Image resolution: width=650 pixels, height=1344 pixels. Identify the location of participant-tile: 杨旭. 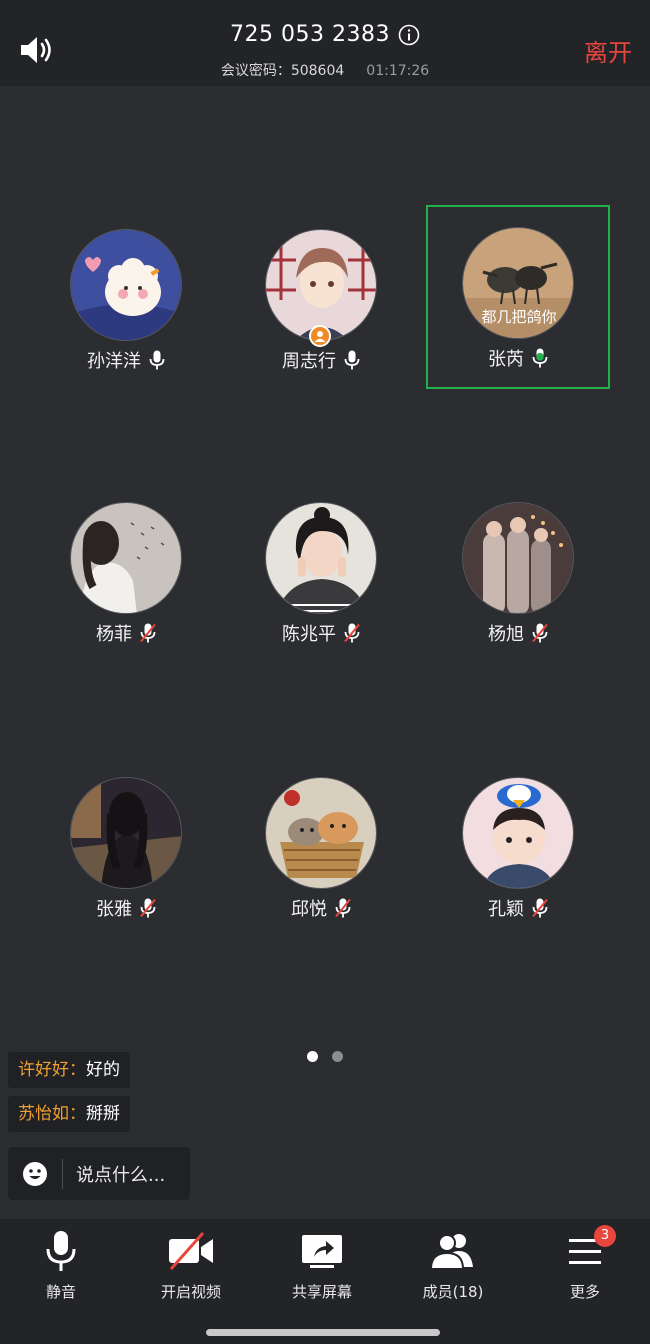
(518, 572).